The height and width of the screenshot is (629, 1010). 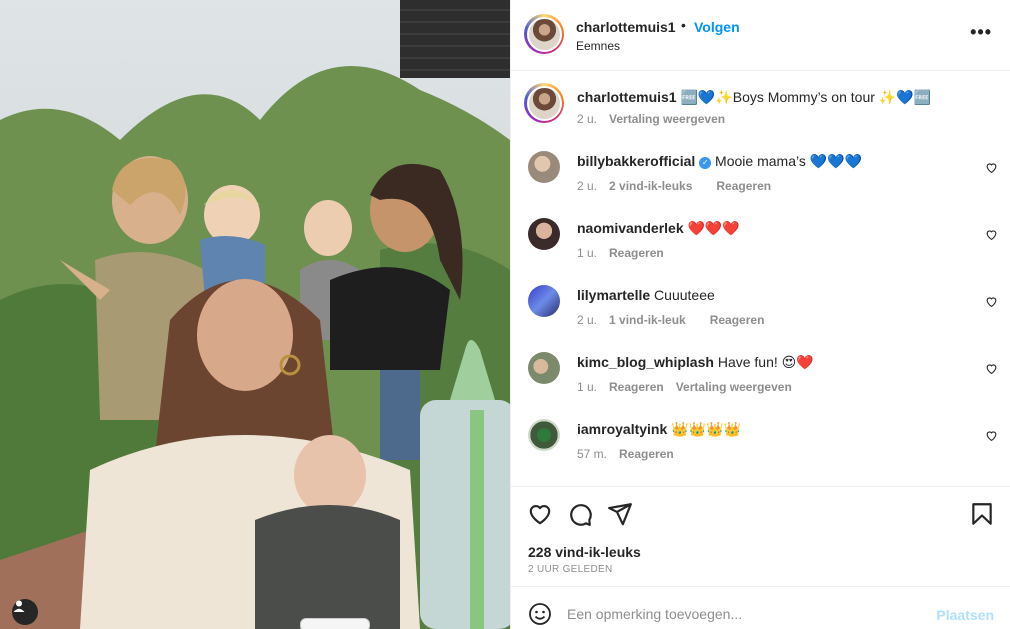 I want to click on comment-text: Have fun! 😍❤️, so click(x=763, y=362).